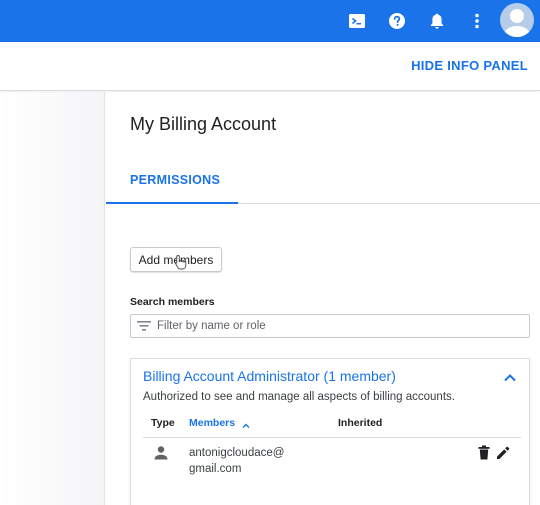 This screenshot has width=540, height=505. I want to click on header-divider, so click(332, 437).